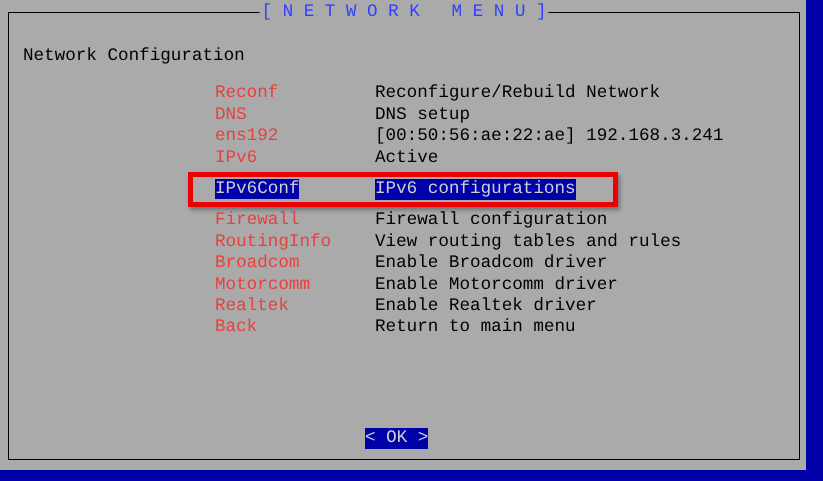  Describe the element at coordinates (422, 115) in the screenshot. I see `menu-description: DNS setup` at that location.